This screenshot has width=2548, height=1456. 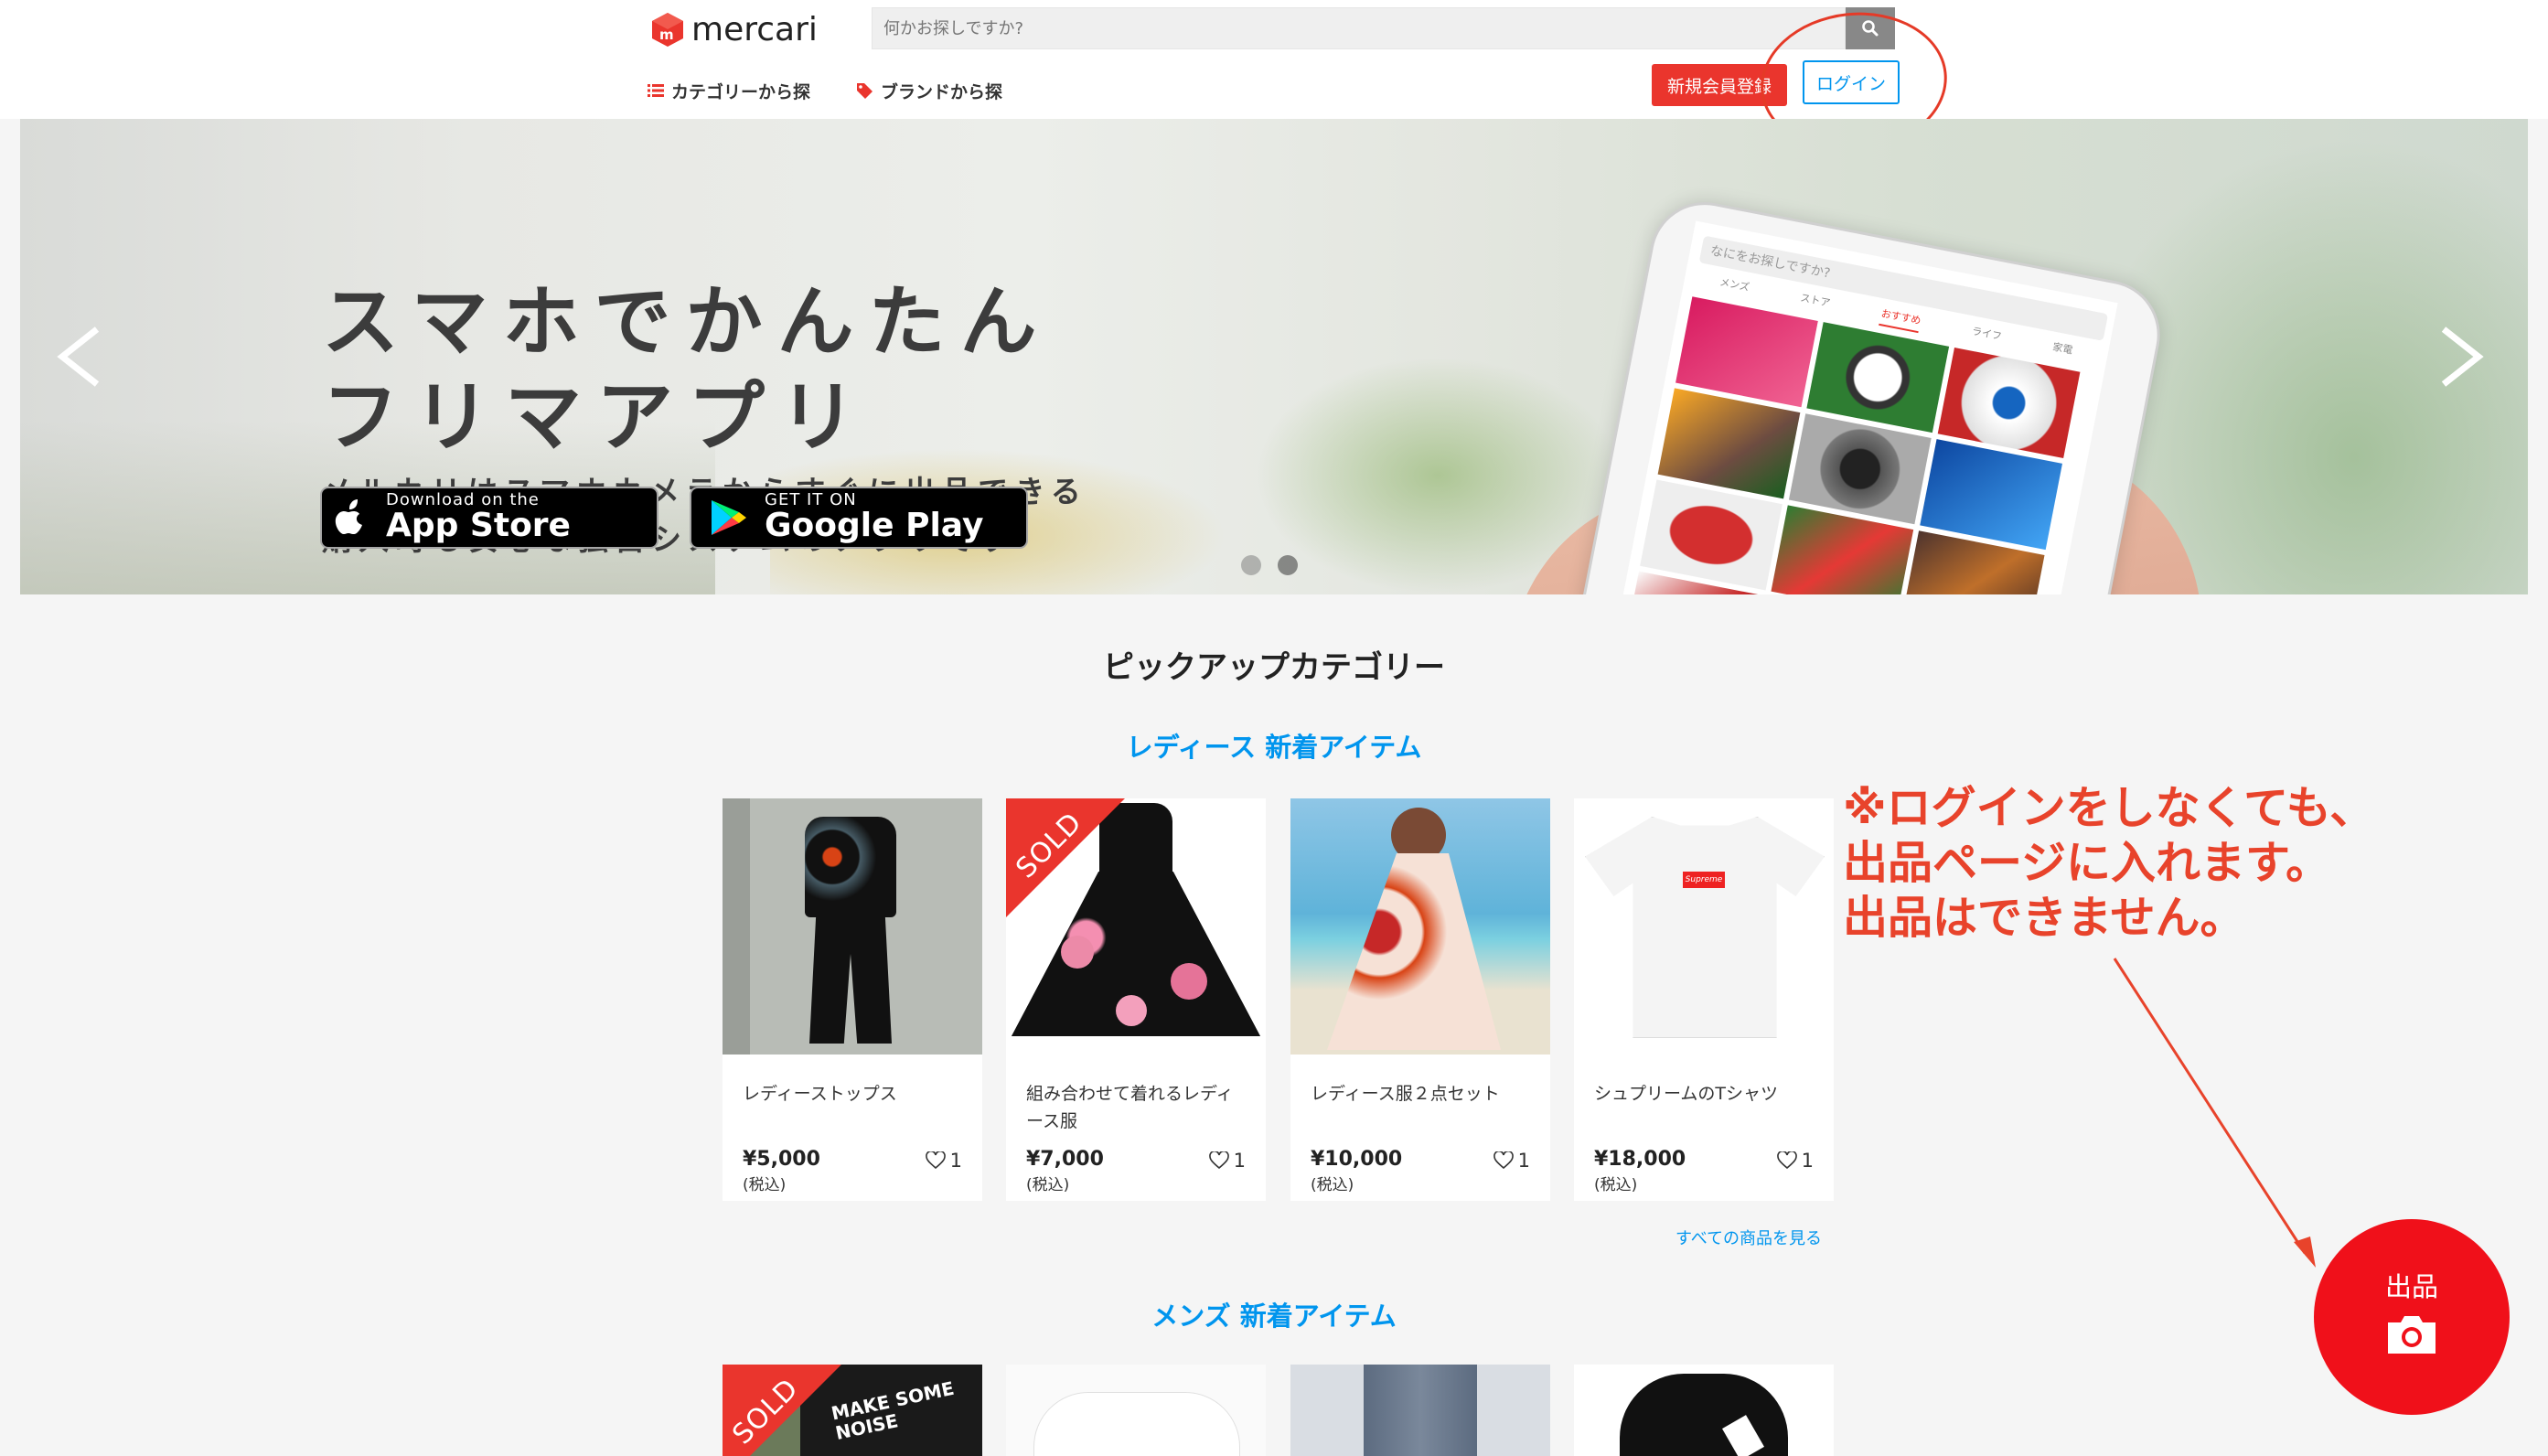 I want to click on phone-screen: なにをお探しですか? メンズ ストア おすすめ ライフ 家電, so click(x=1859, y=407).